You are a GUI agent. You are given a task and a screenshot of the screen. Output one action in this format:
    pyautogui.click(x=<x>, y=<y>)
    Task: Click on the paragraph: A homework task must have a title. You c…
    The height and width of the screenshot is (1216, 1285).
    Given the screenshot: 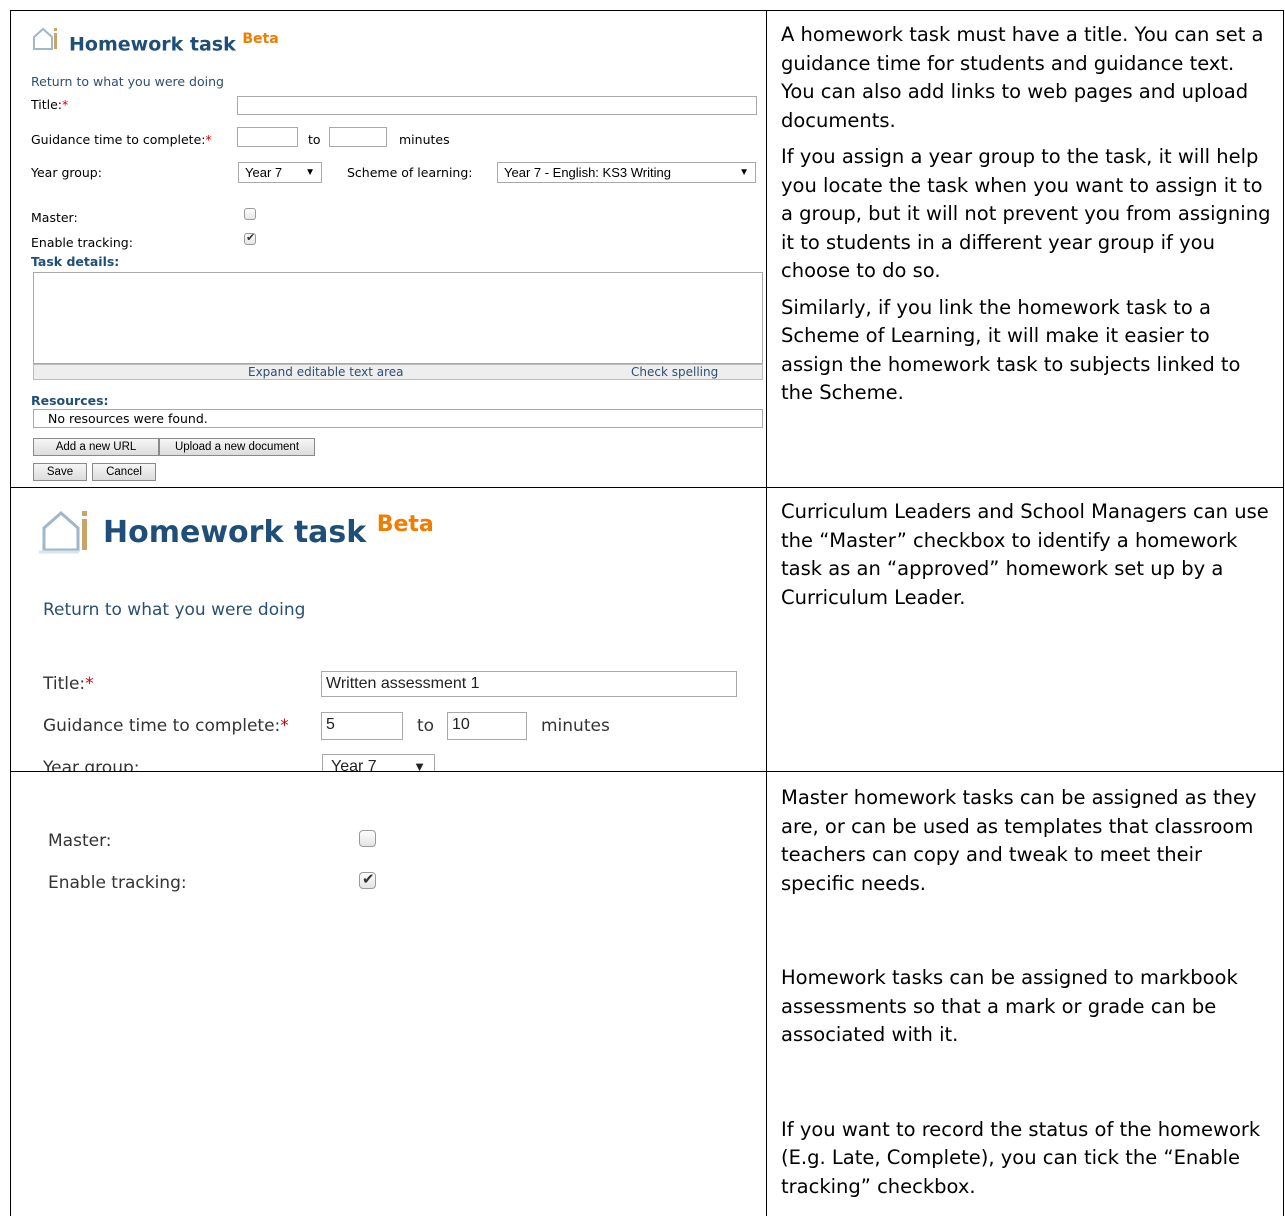 What is the action you would take?
    pyautogui.click(x=1022, y=77)
    